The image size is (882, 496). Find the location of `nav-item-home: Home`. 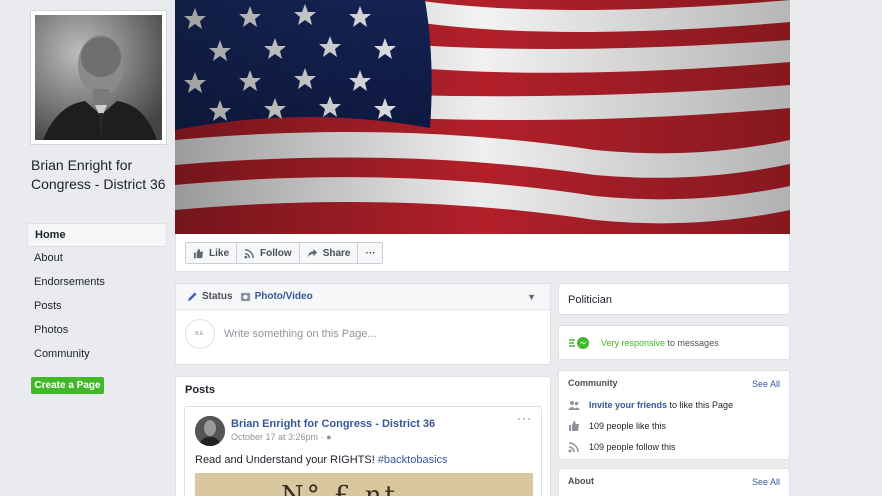

nav-item-home: Home is located at coordinates (97, 235).